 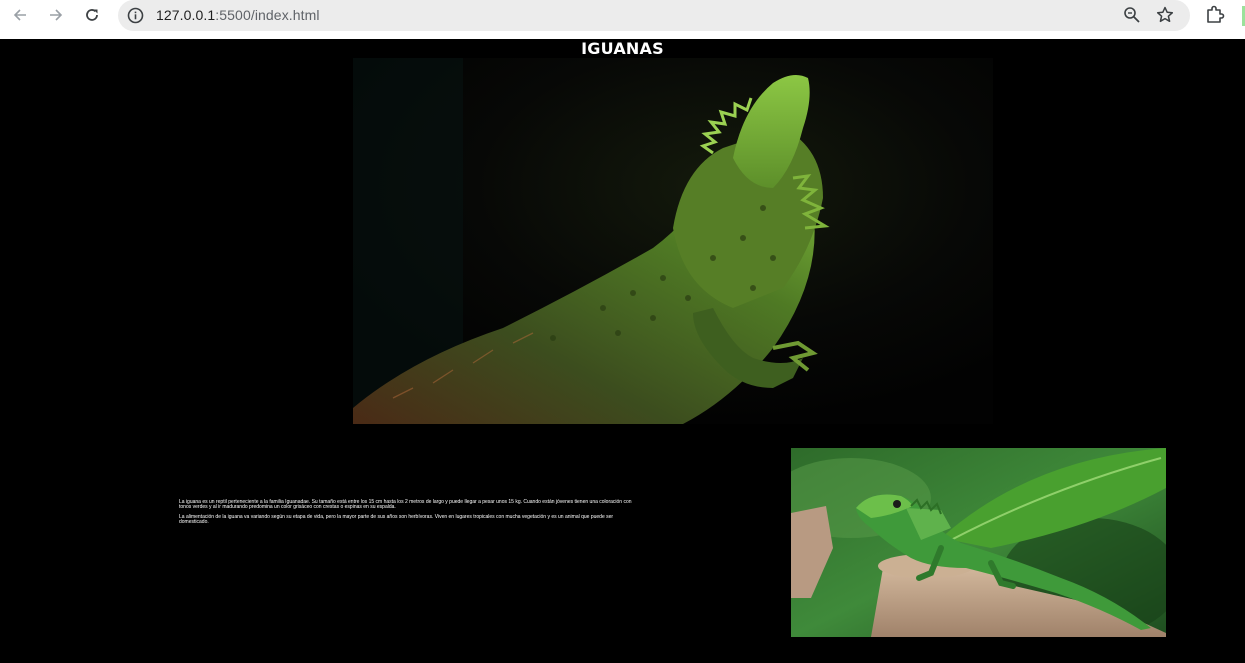 What do you see at coordinates (1215, 17) in the screenshot?
I see `extensions-icon` at bounding box center [1215, 17].